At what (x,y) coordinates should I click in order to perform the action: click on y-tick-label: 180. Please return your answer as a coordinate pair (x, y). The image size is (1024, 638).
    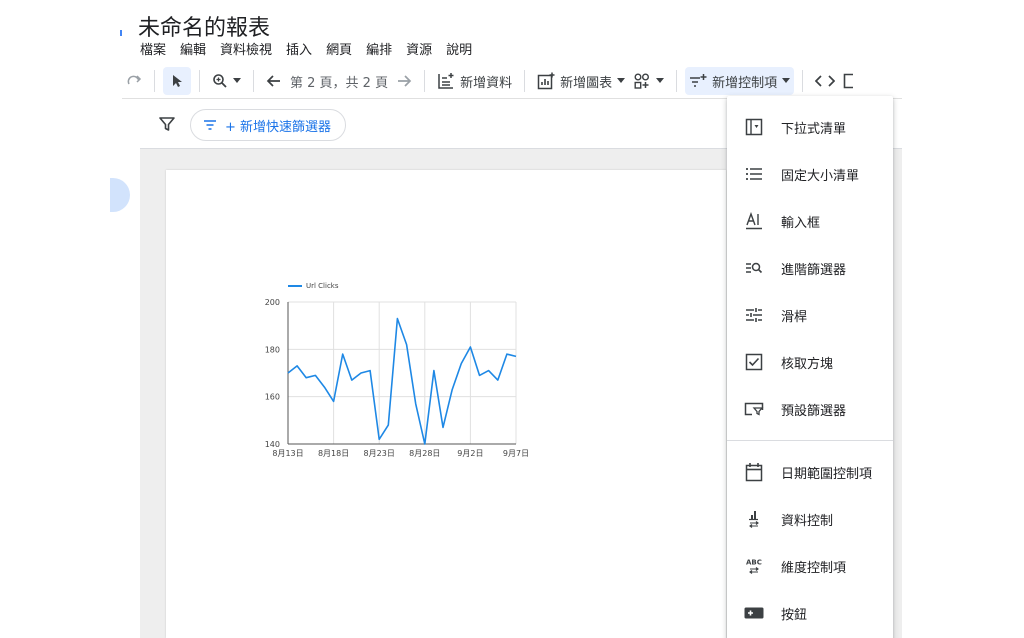
    Looking at the image, I should click on (272, 349).